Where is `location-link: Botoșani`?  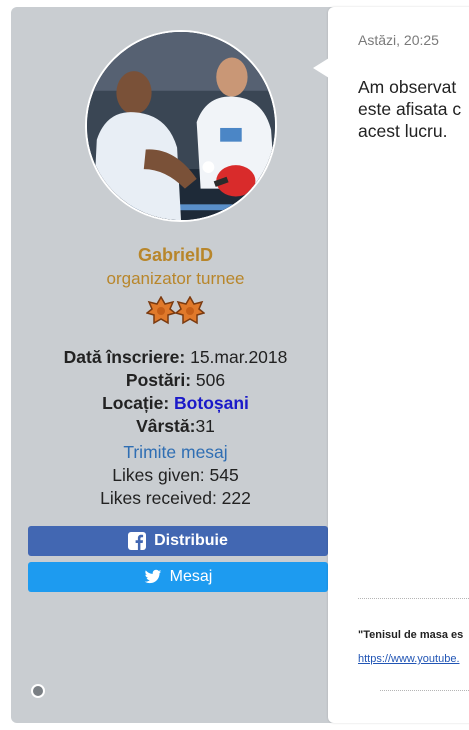 location-link: Botoșani is located at coordinates (211, 403).